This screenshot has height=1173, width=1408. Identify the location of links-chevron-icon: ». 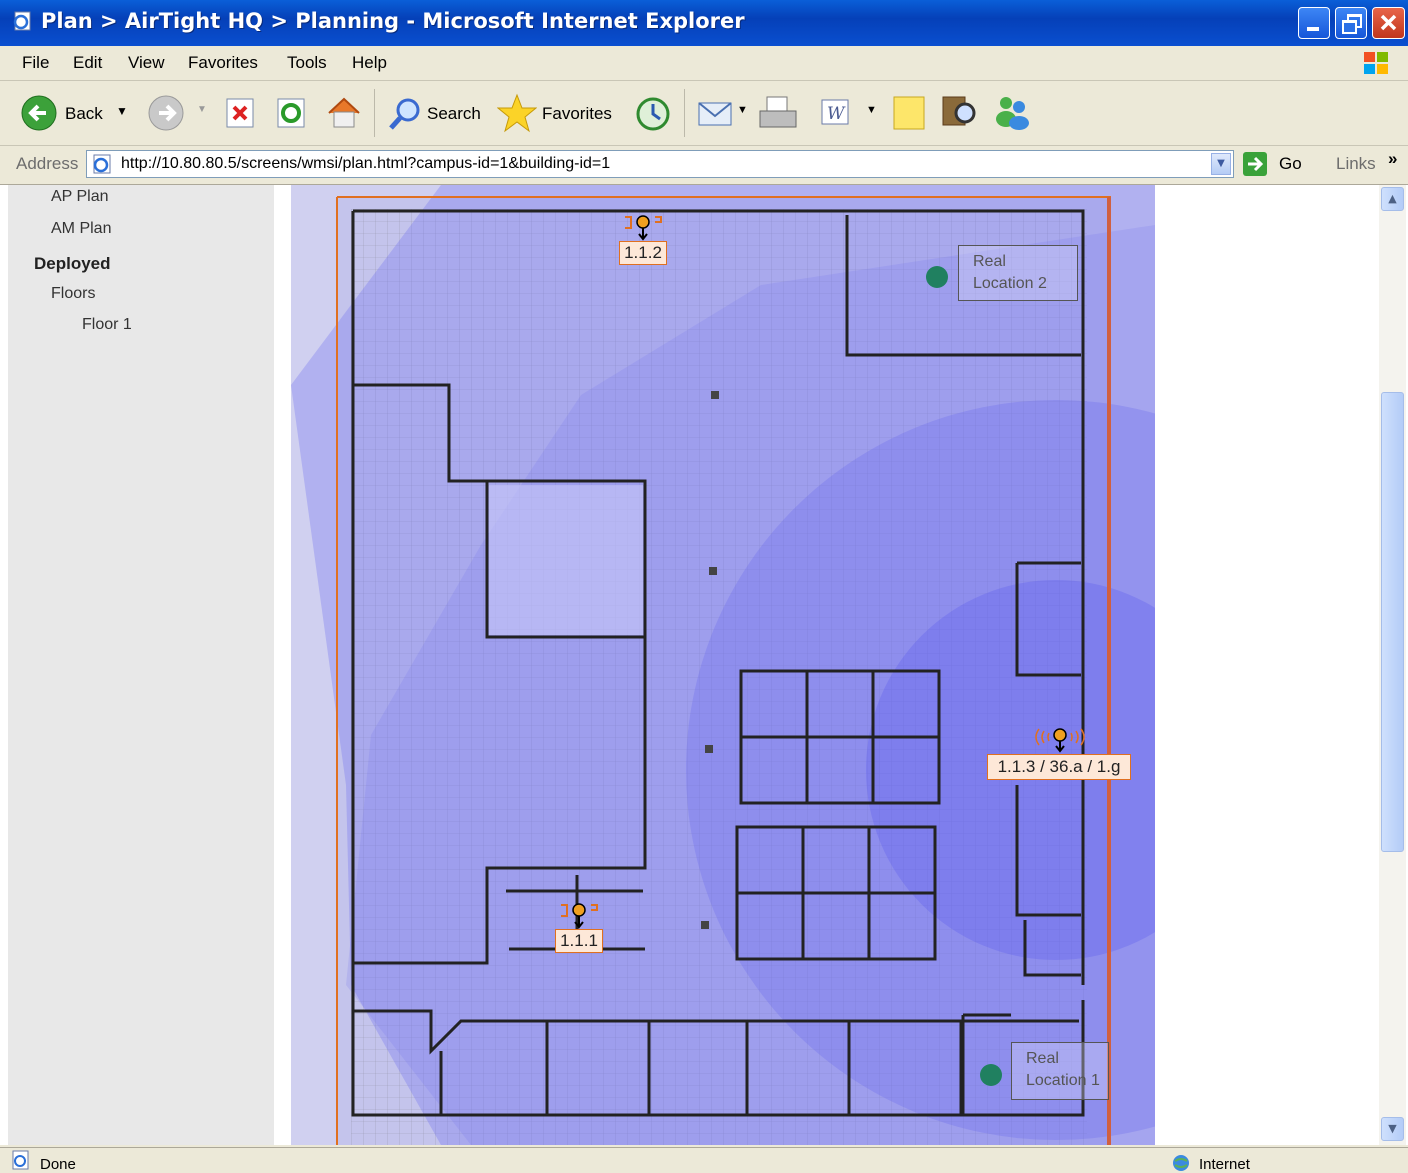
(1392, 159).